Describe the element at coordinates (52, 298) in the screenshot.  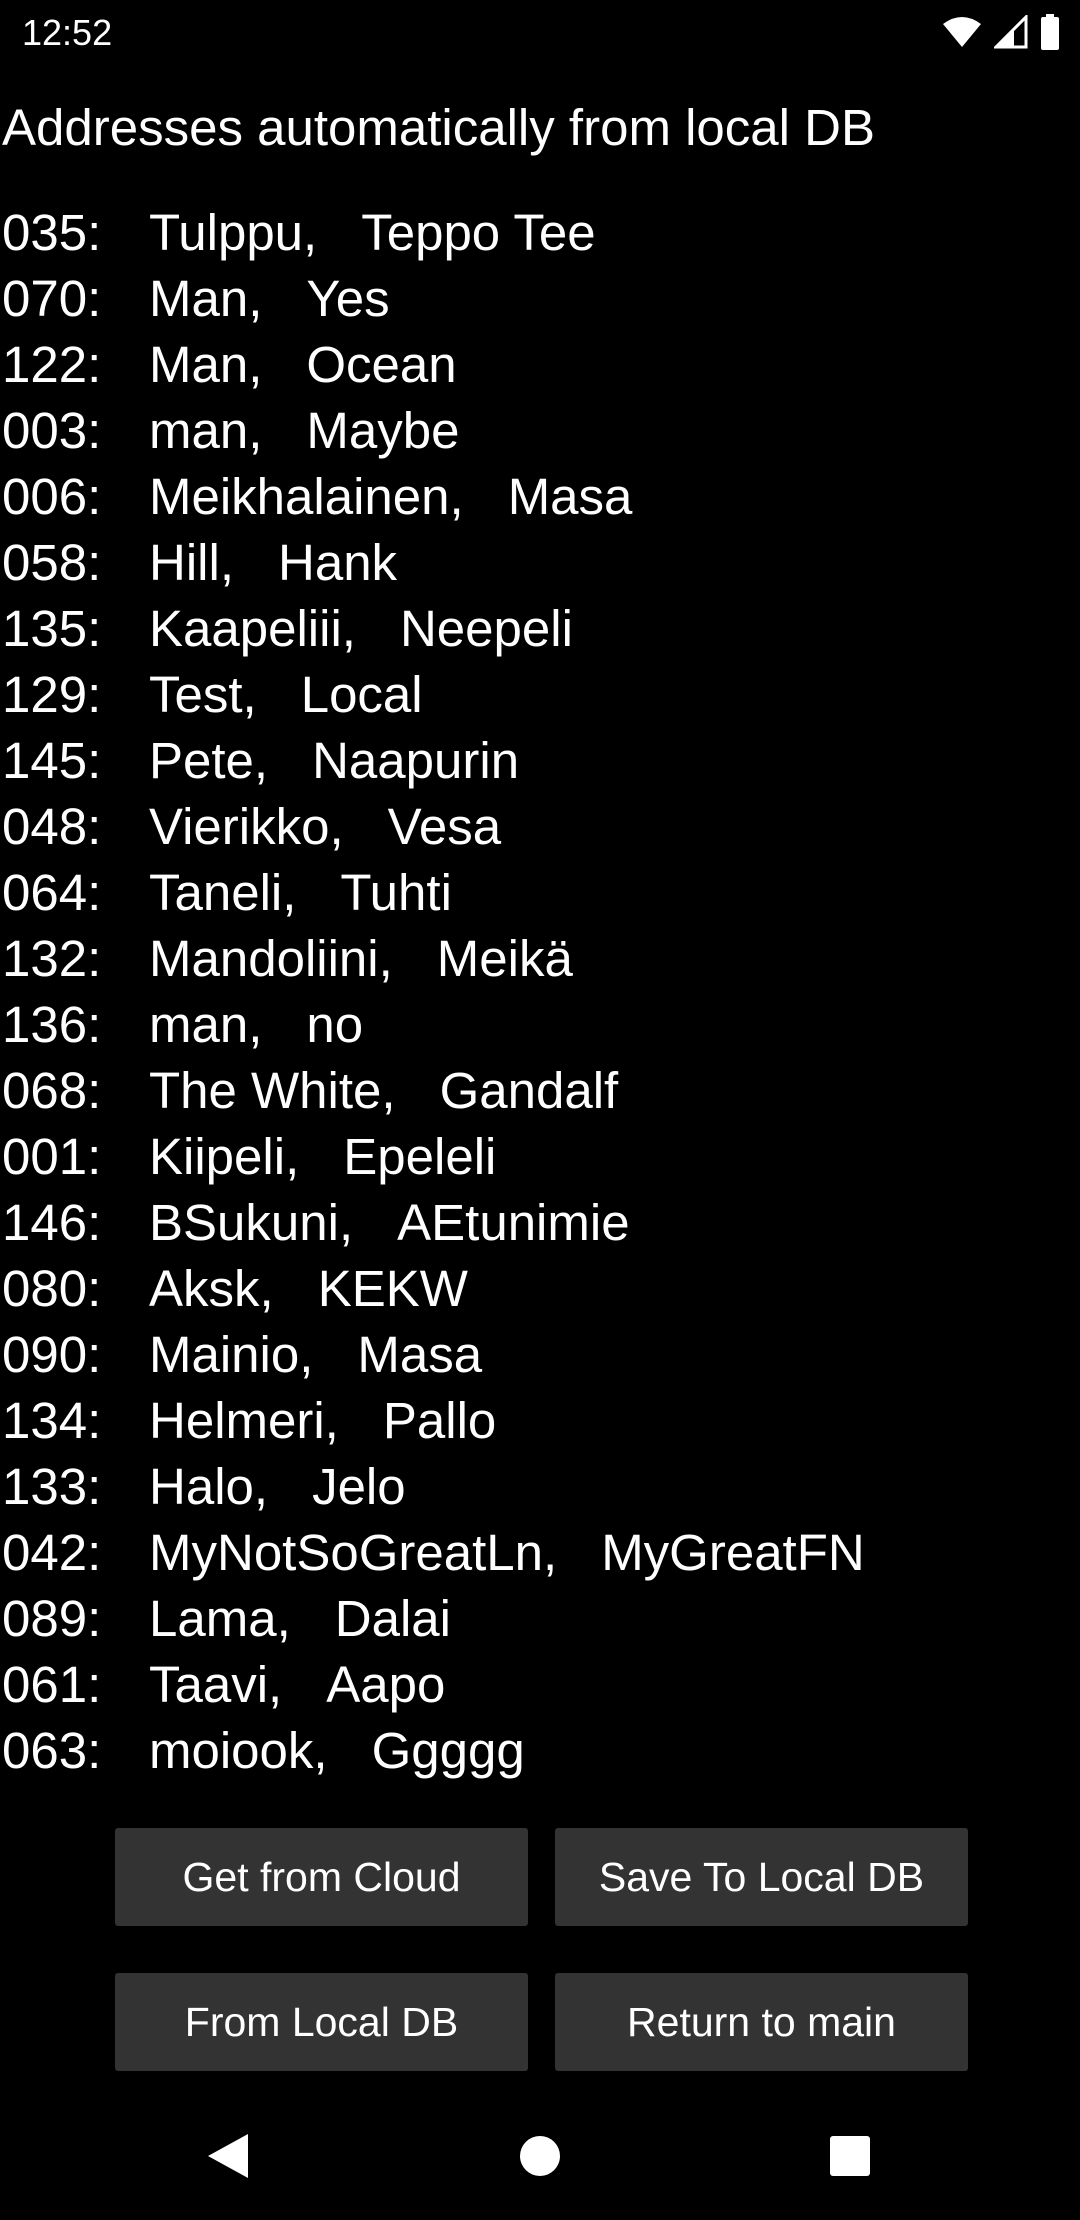
I see `address-id: 070:` at that location.